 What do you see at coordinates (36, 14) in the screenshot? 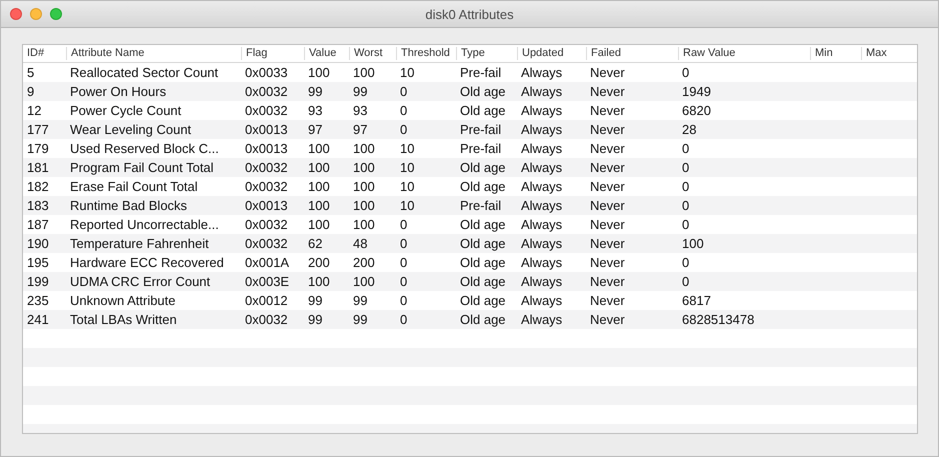
I see `minimize-button` at bounding box center [36, 14].